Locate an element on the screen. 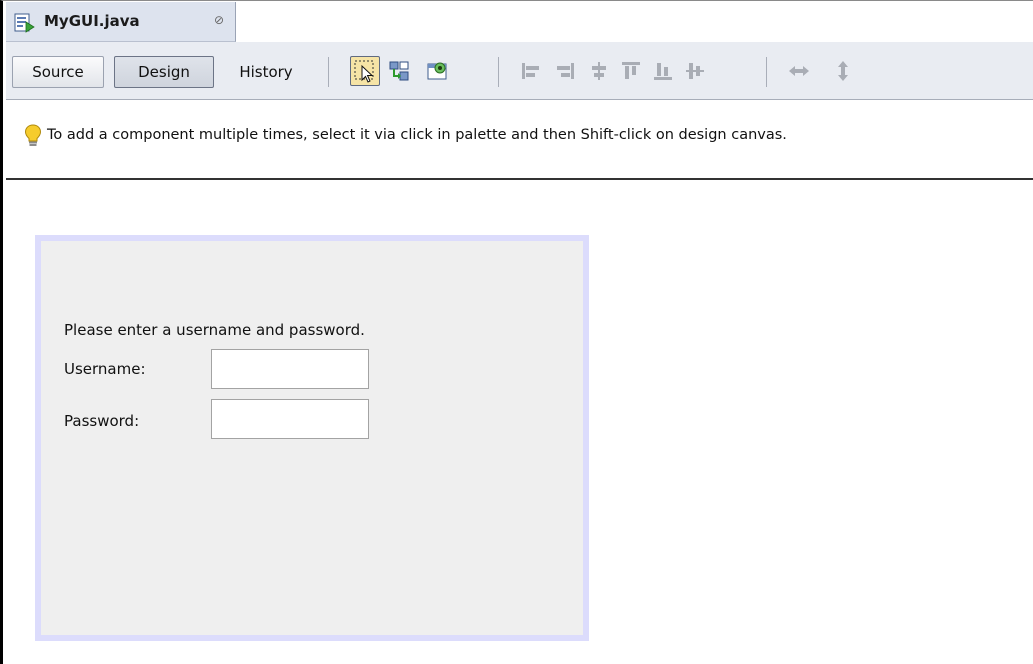 The image size is (1033, 664). editor-tab-mygui: MyGUI.java ⊘ is located at coordinates (121, 22).